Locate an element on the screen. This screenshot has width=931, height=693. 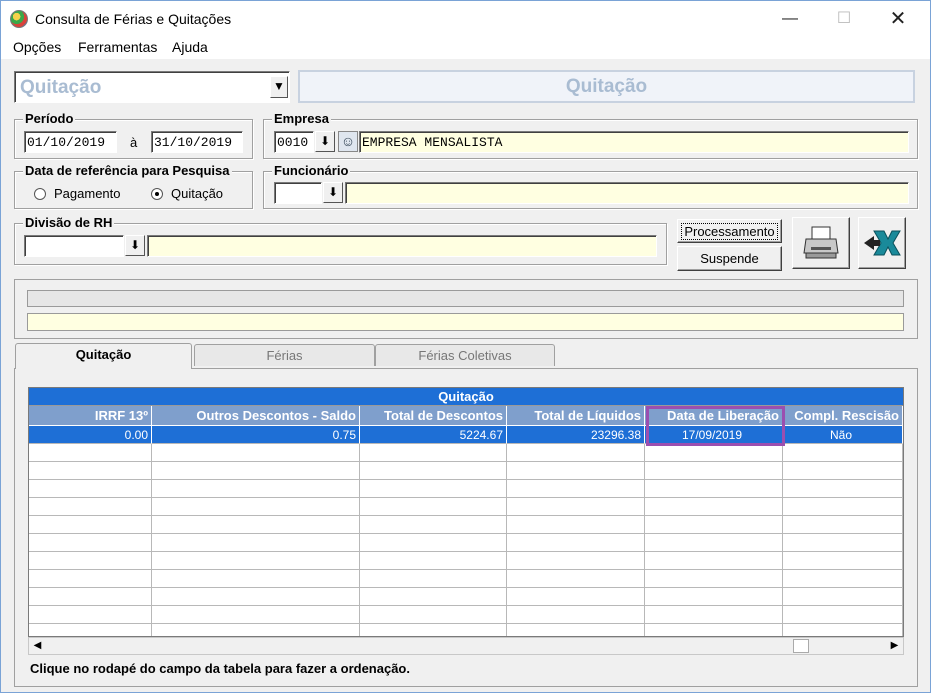
minimize-button: — is located at coordinates (790, 19).